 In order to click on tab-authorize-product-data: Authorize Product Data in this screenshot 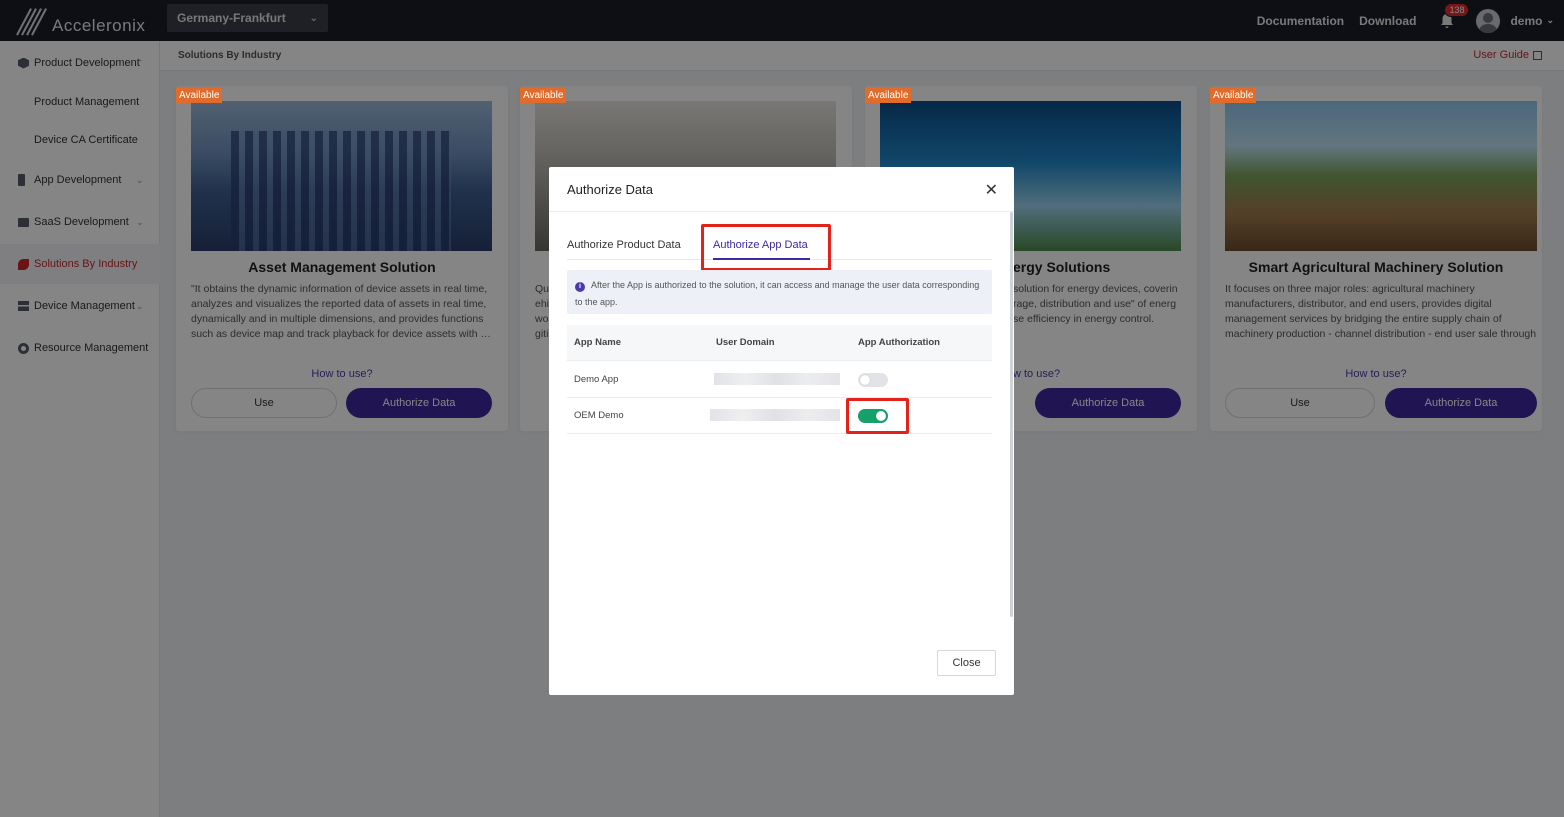, I will do `click(624, 245)`.